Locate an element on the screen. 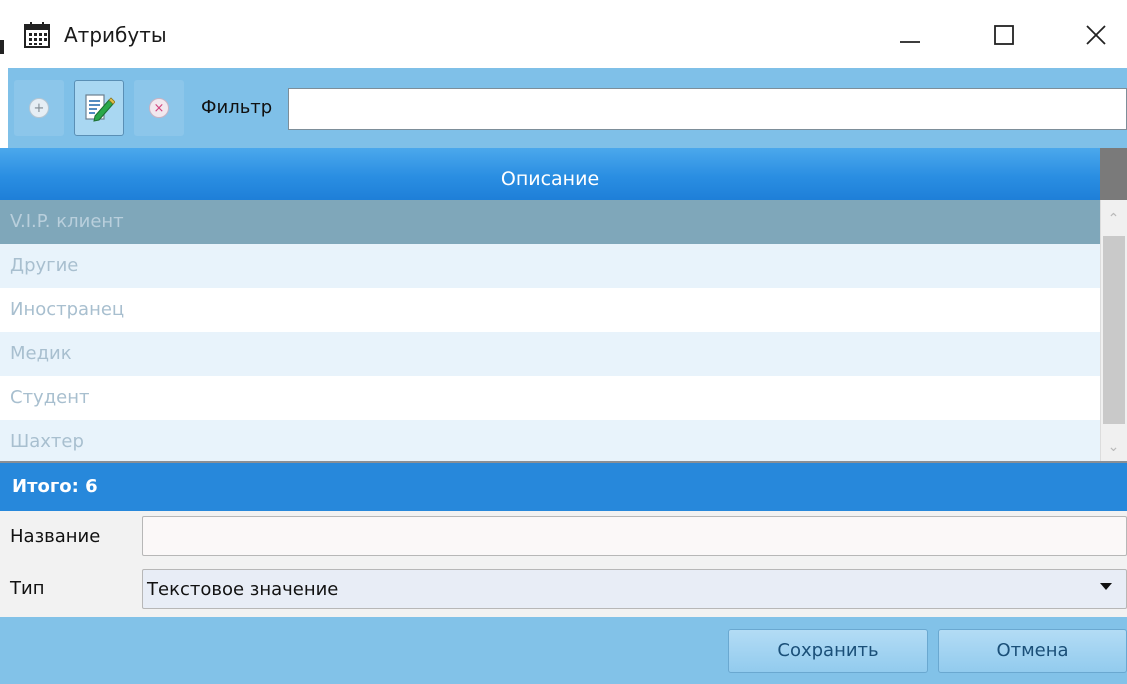  type-select: Текстовое значение is located at coordinates (634, 589).